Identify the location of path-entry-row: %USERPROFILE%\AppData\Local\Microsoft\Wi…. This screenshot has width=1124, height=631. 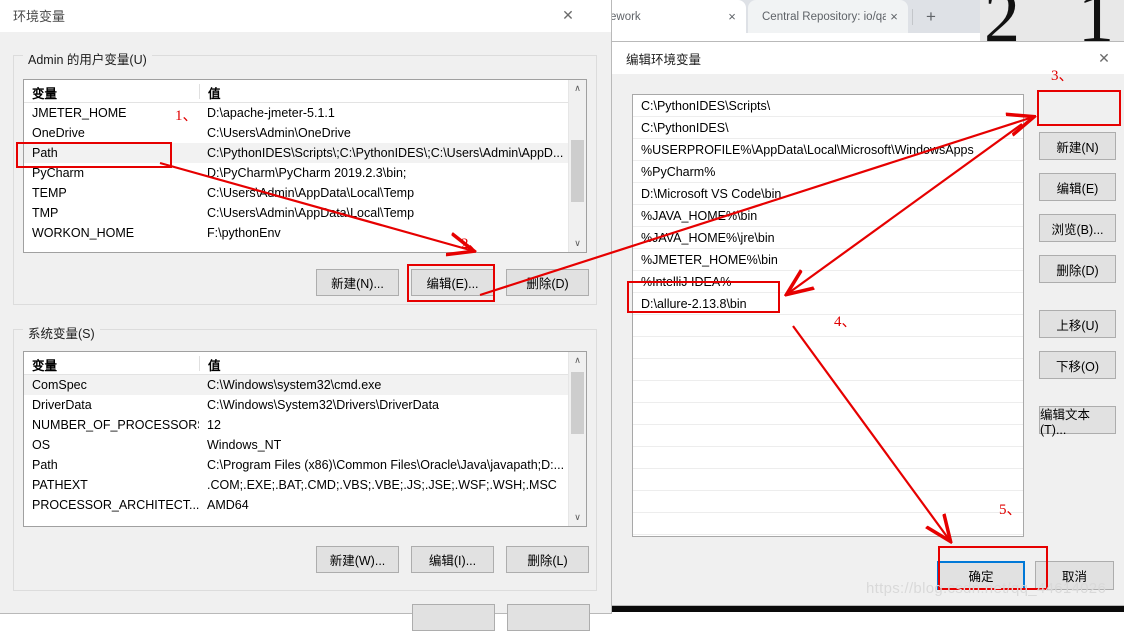
(828, 150).